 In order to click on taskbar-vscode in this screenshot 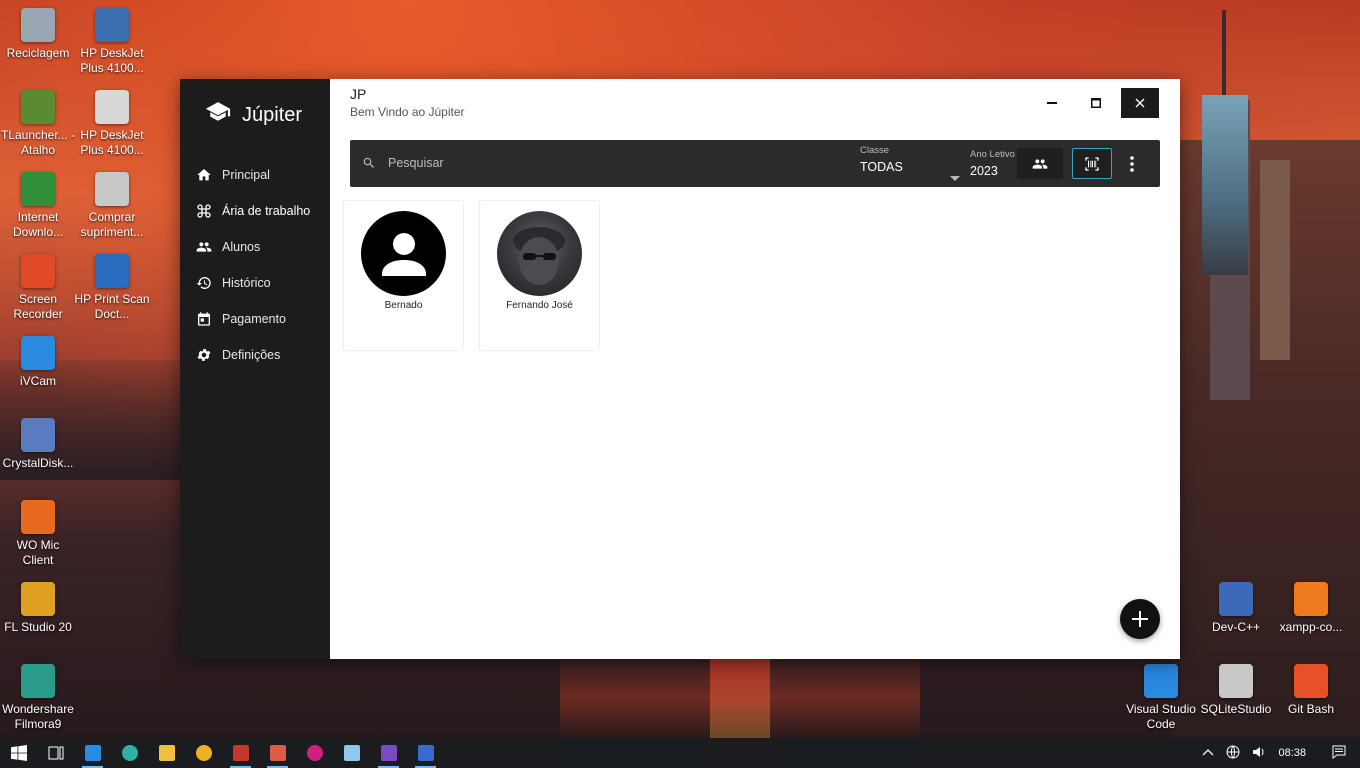, I will do `click(92, 753)`.